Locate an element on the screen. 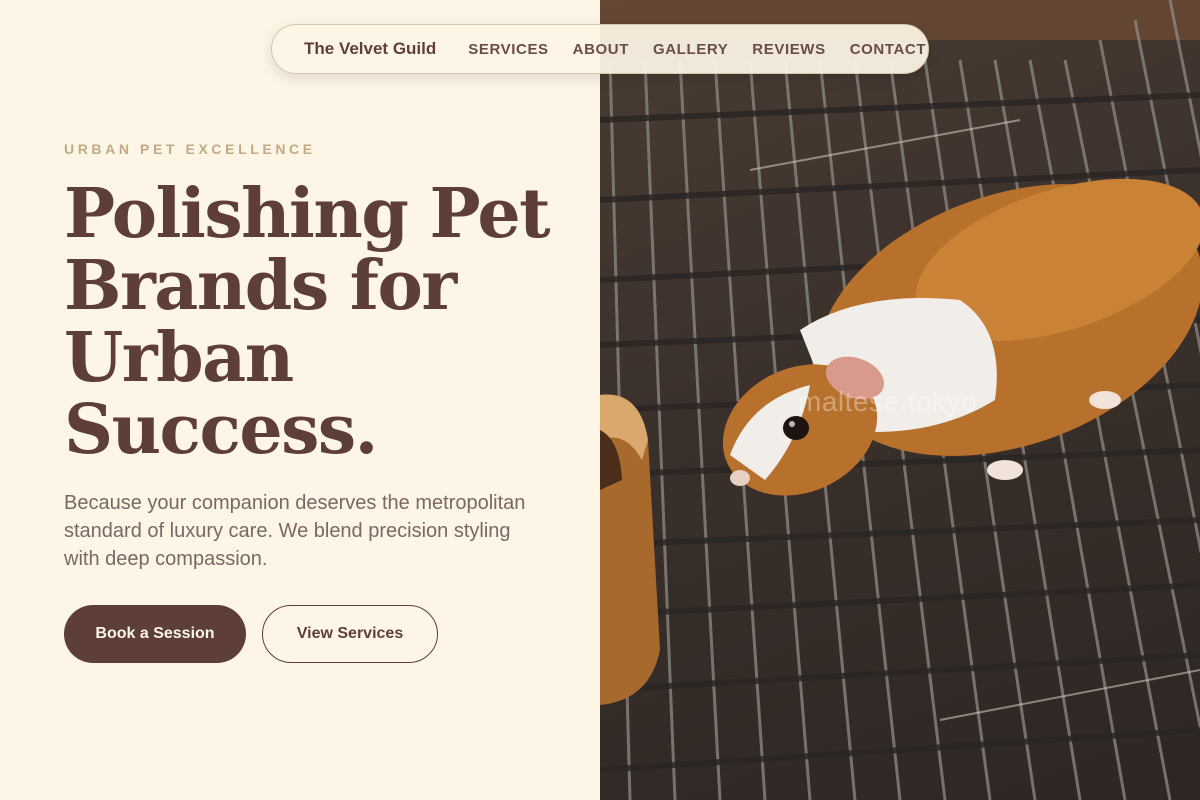 This screenshot has width=1200, height=800. headline-line: Brands for is located at coordinates (260, 286).